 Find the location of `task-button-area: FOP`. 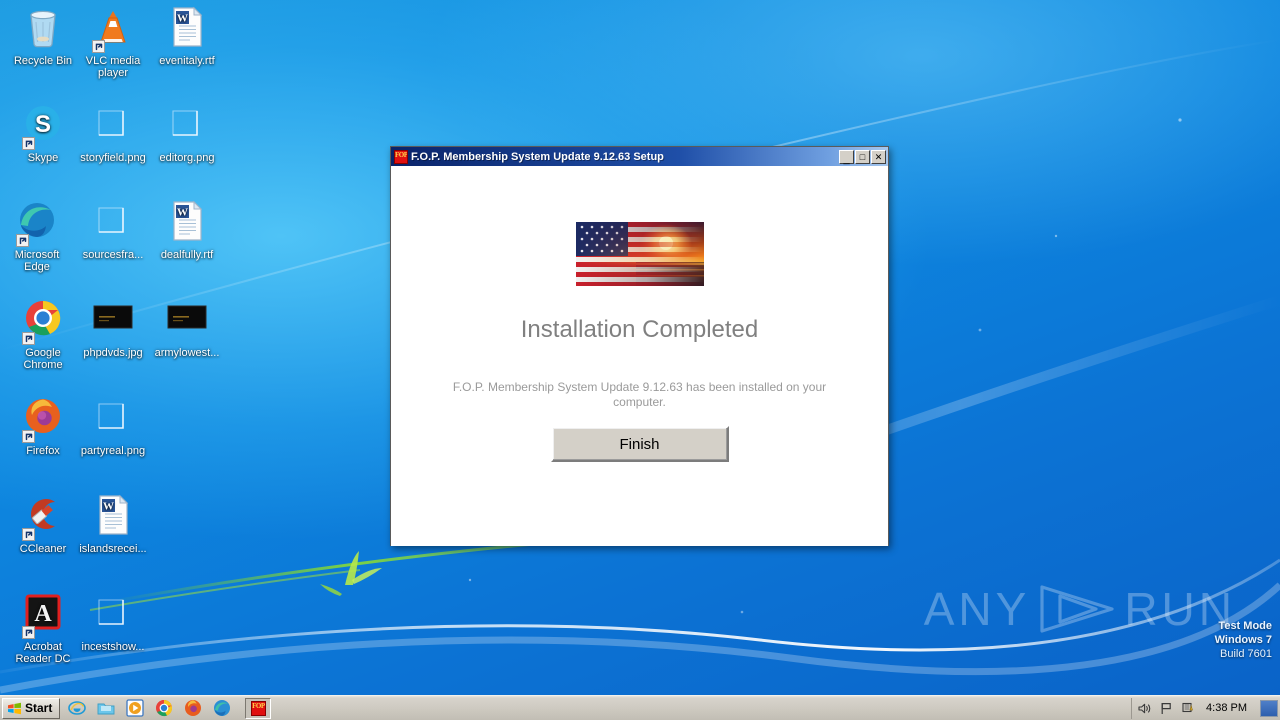

task-button-area: FOP is located at coordinates (258, 708).